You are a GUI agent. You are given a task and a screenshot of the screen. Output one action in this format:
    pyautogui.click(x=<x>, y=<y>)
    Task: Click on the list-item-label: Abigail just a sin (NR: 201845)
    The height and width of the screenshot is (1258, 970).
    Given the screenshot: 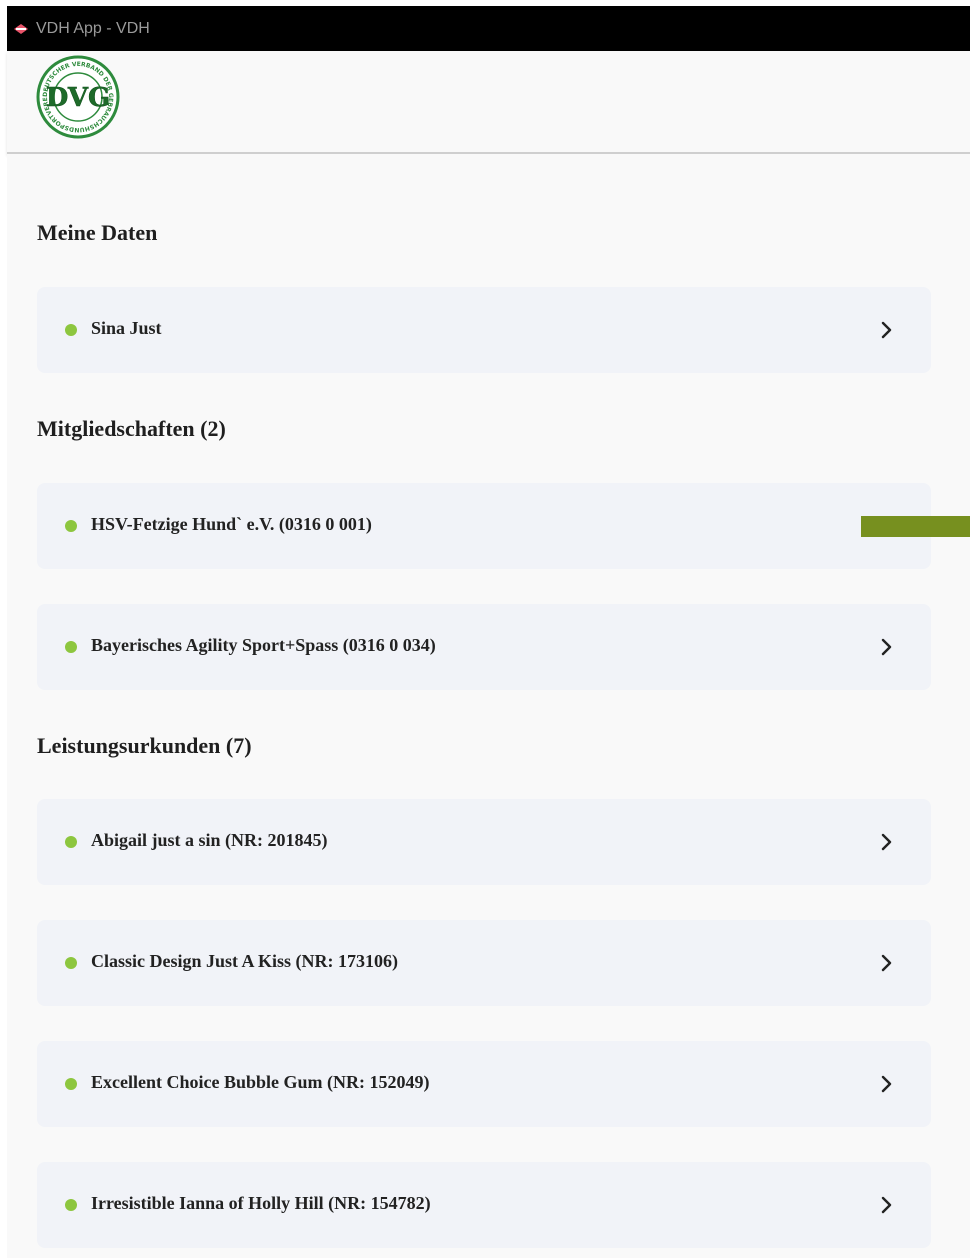 What is the action you would take?
    pyautogui.click(x=209, y=840)
    